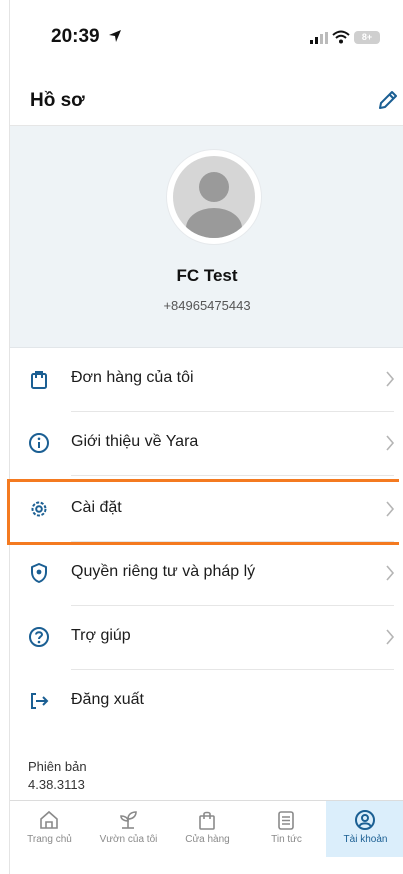 Image resolution: width=403 pixels, height=874 pixels. I want to click on tab-label: Trang chủ, so click(49, 839).